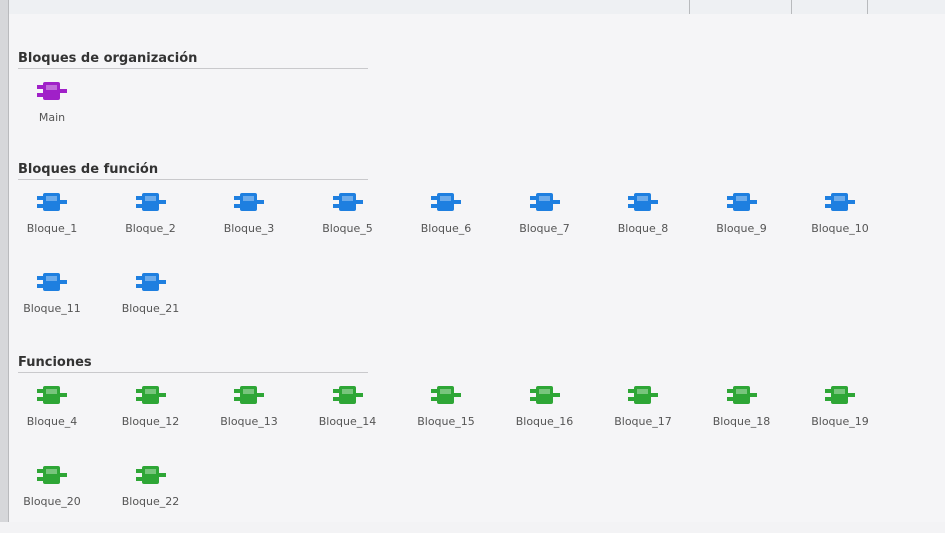  I want to click on block-tile: Bloque_19, so click(840, 409).